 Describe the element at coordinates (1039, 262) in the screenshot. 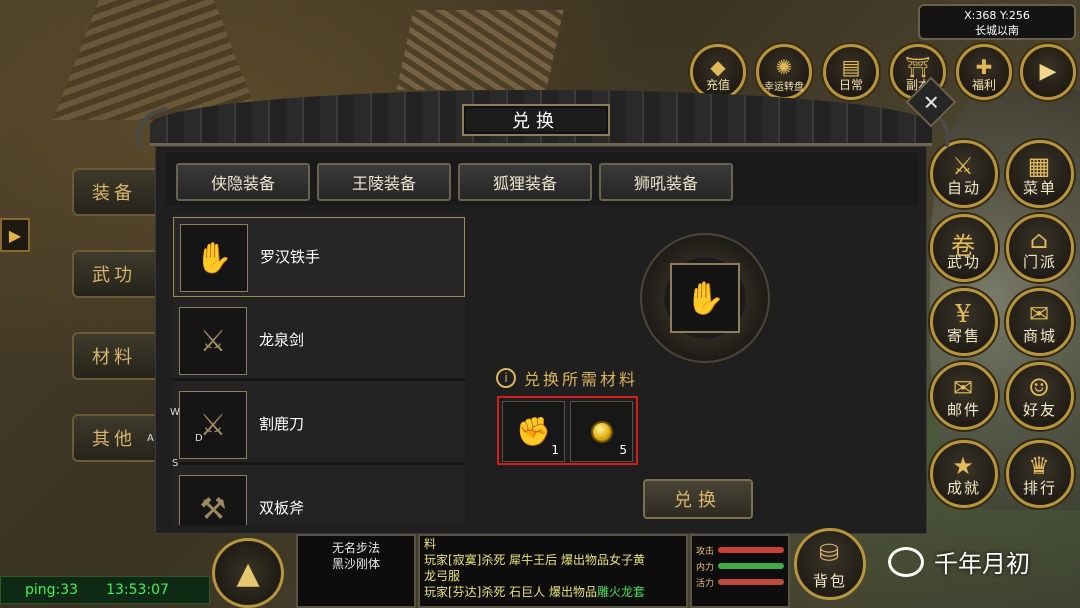

I see `sect-label: 门派` at that location.